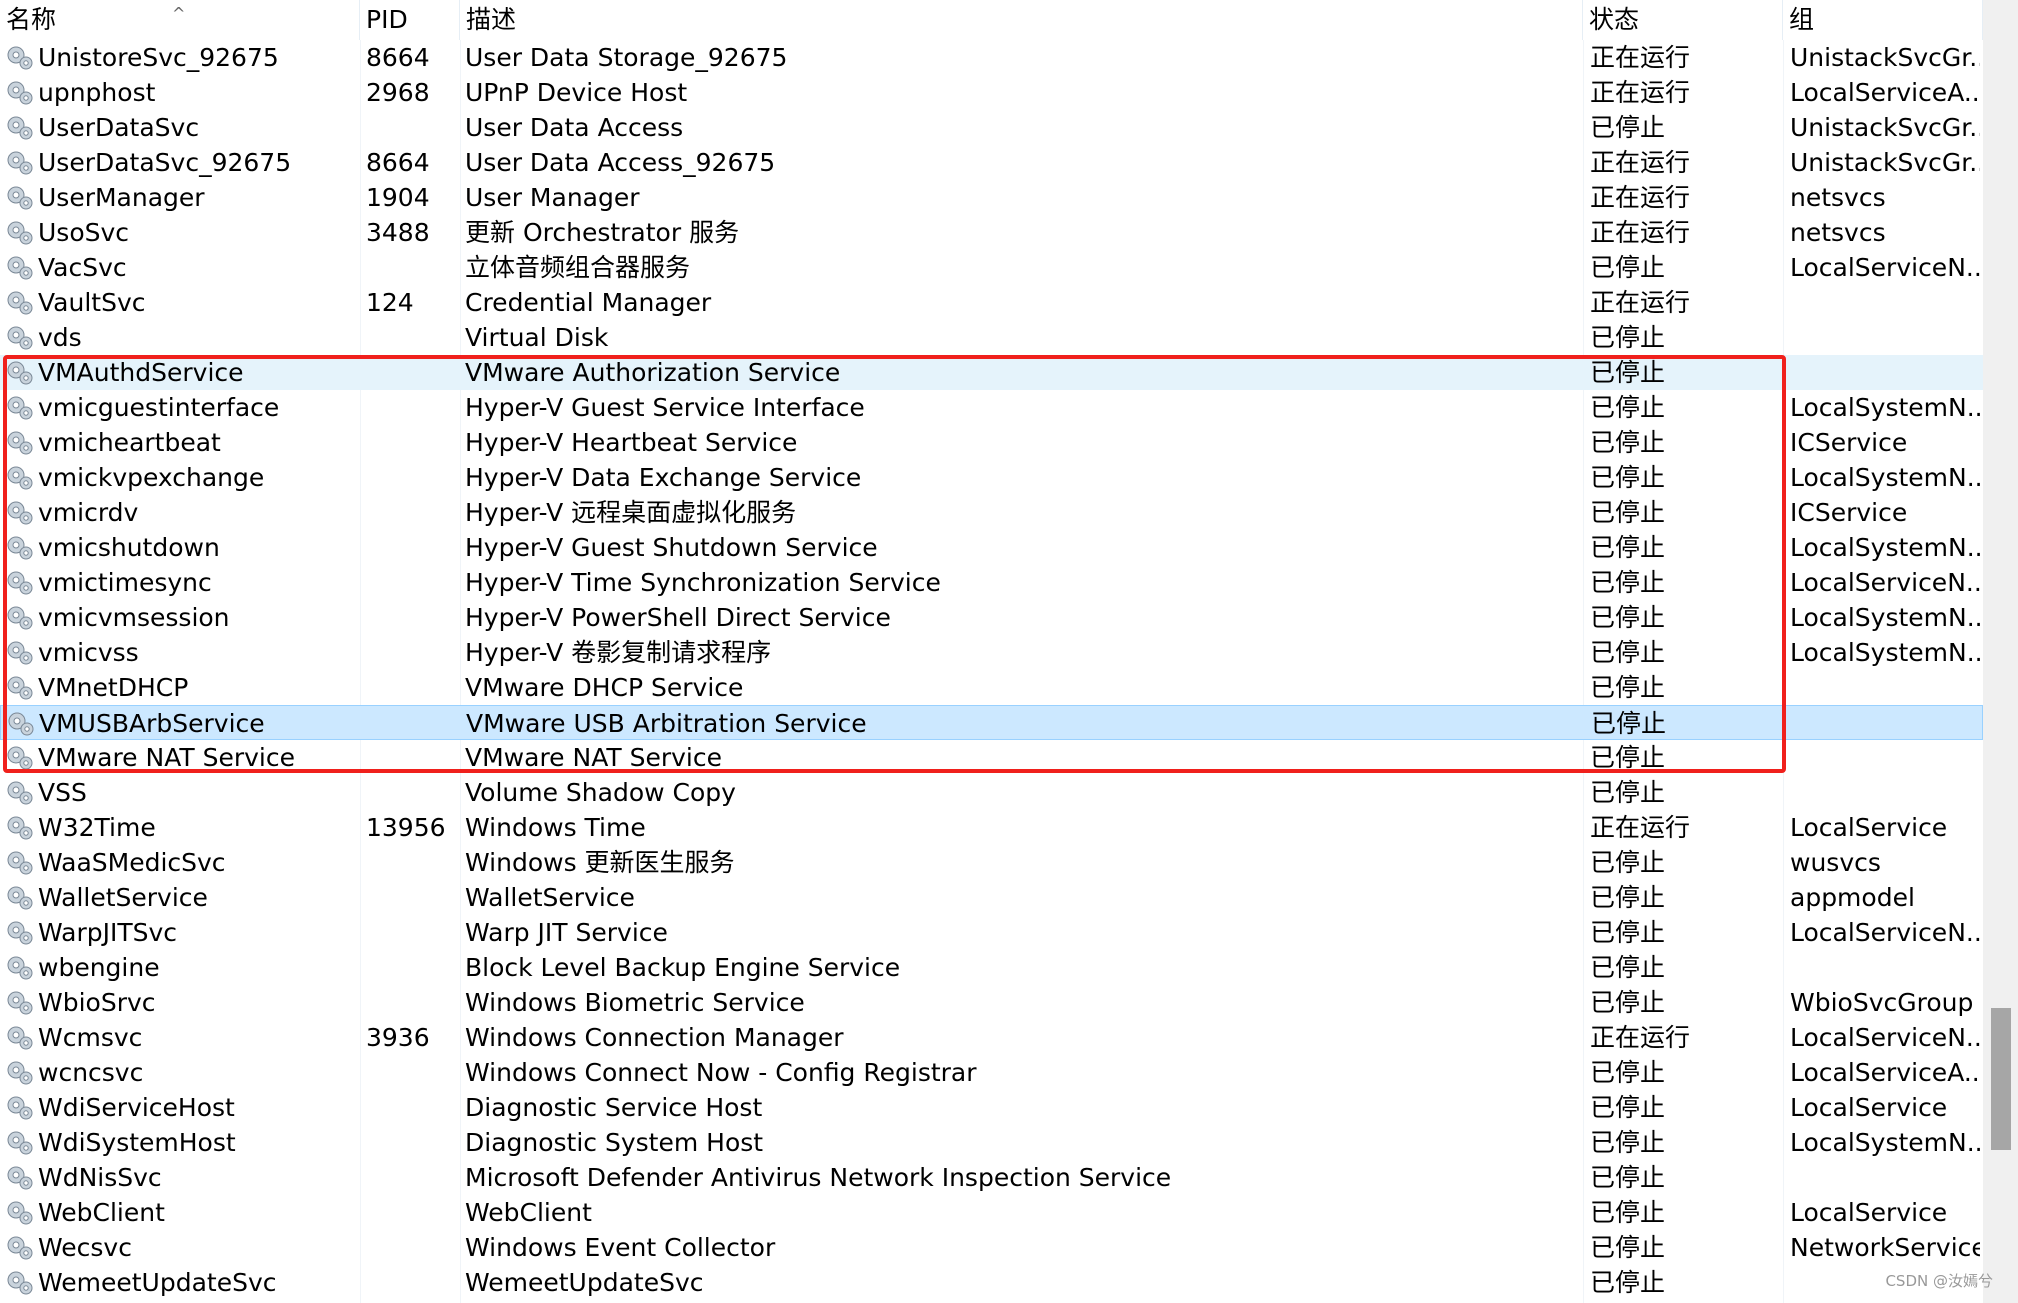  I want to click on service-description: Block Level Backup Engine Service, so click(683, 967).